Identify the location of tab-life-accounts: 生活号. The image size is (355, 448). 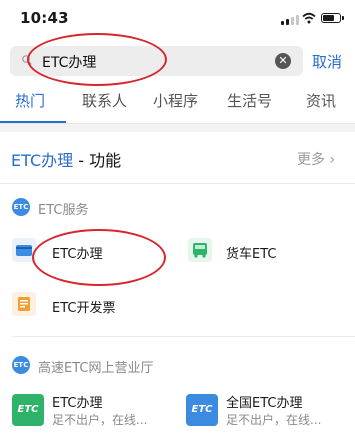
(249, 100).